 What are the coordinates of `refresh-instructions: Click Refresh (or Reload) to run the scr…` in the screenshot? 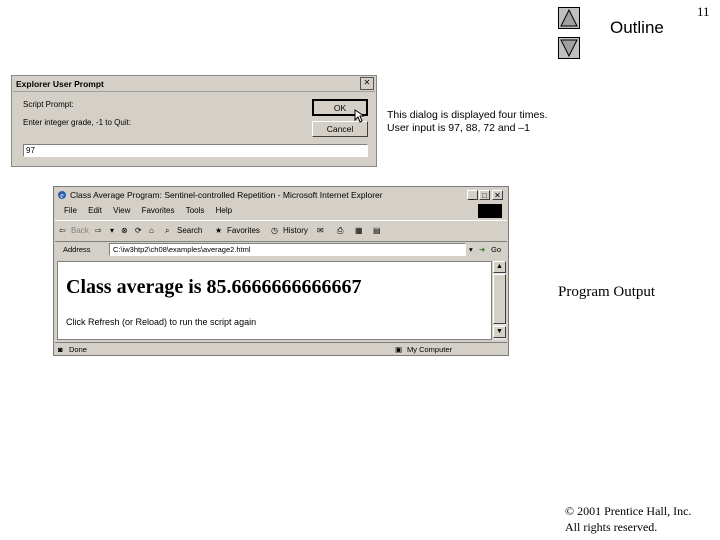 It's located at (161, 322).